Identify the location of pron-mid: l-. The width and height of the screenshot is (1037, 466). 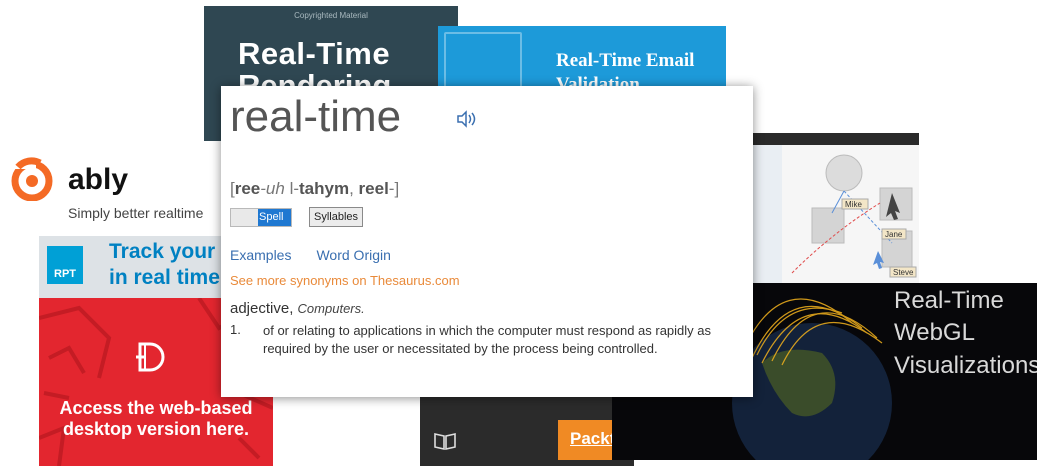
(292, 188).